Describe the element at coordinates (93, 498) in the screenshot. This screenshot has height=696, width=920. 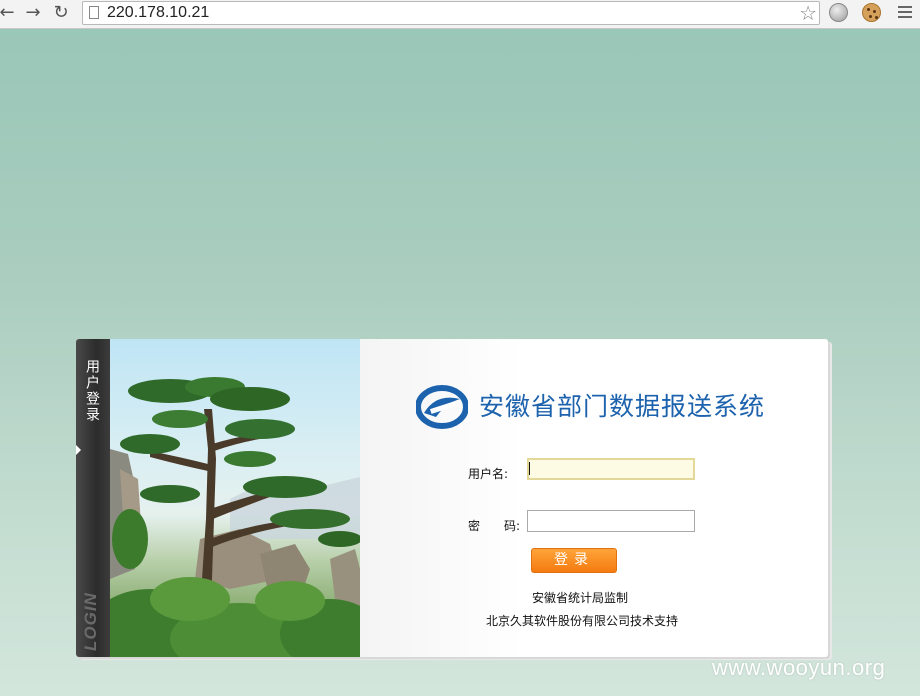
I see `side-tab: 用户登录 LOGIN` at that location.